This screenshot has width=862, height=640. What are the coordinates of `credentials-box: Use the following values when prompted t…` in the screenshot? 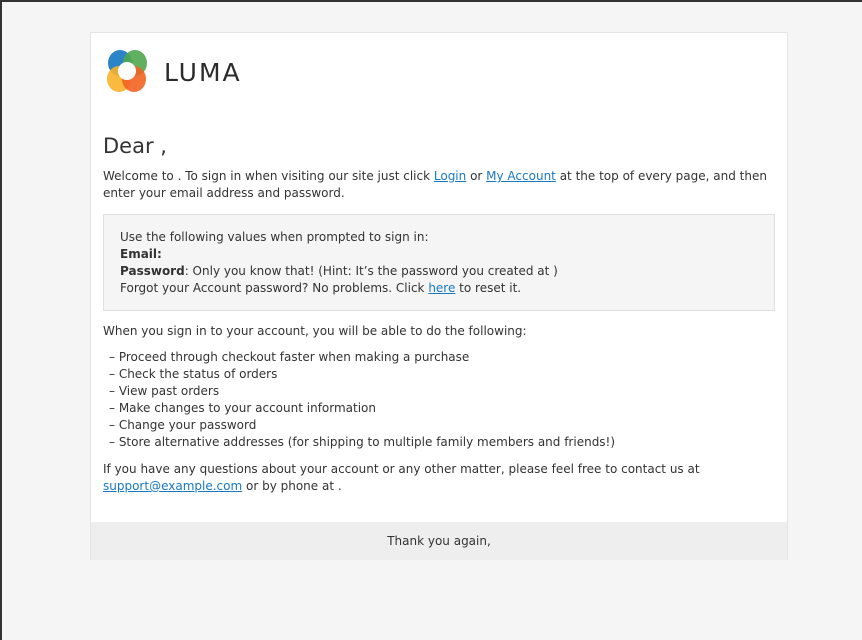 It's located at (439, 262).